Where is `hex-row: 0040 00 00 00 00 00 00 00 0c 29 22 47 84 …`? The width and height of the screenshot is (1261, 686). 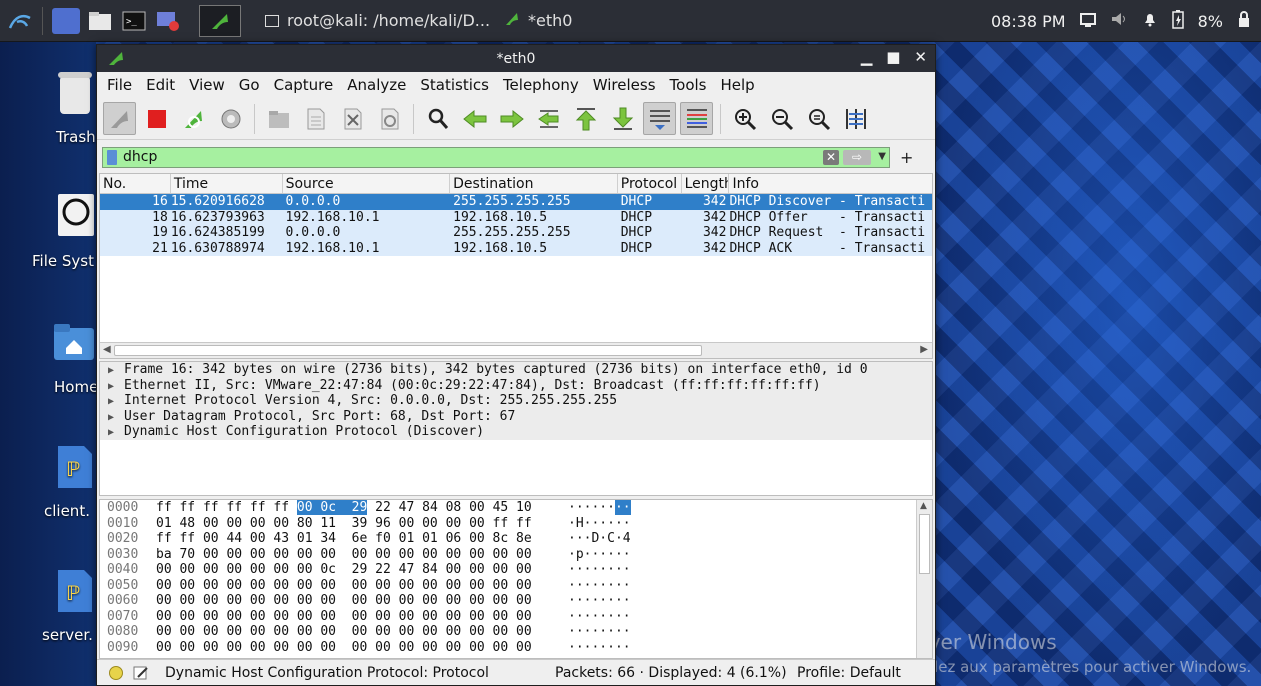
hex-row: 0040 00 00 00 00 00 00 00 0c 29 22 47 84 … is located at coordinates (516, 570).